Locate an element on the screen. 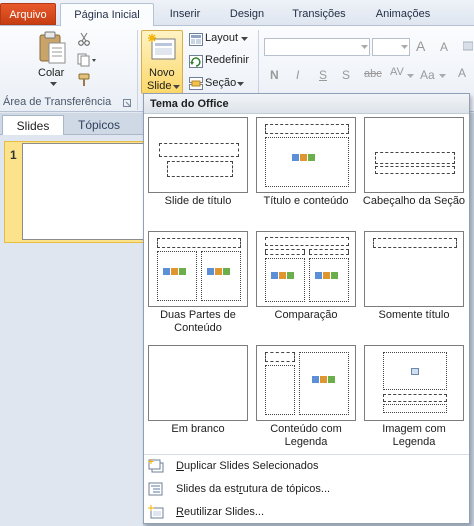 Image resolution: width=474 pixels, height=526 pixels. tab-animations: Animações is located at coordinates (403, 14).